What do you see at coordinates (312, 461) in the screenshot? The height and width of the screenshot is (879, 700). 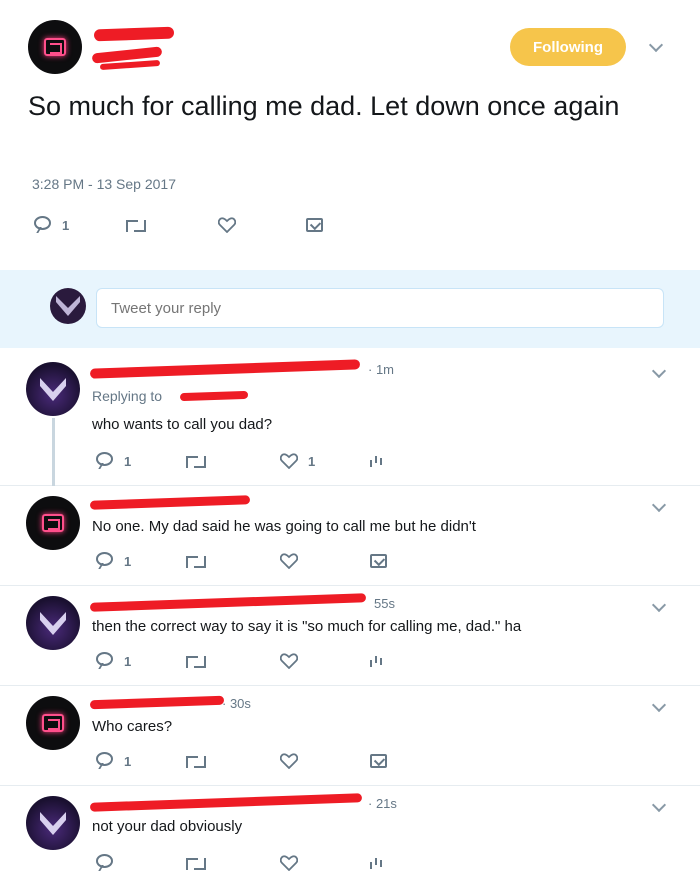 I see `like-count: 1` at bounding box center [312, 461].